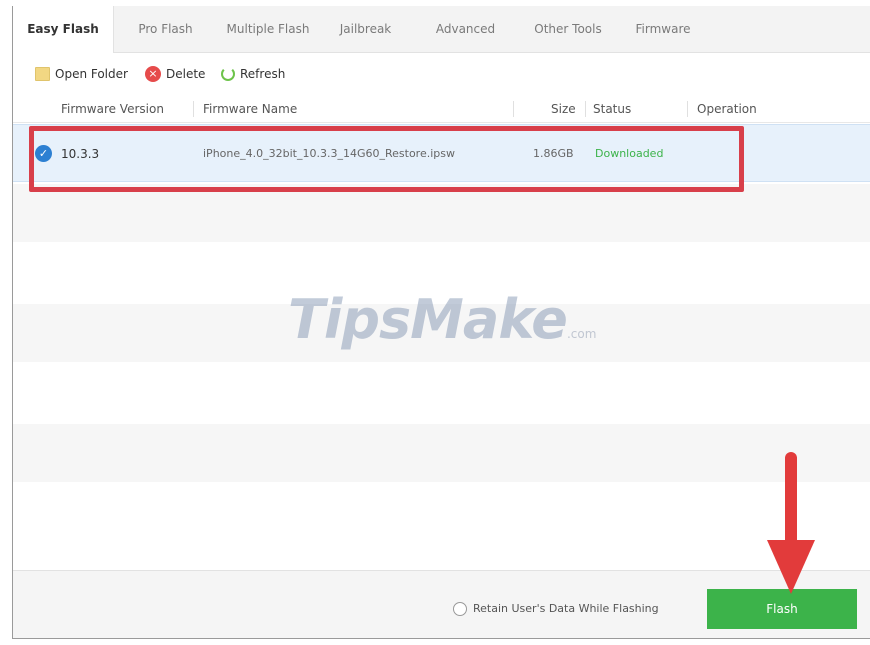 The height and width of the screenshot is (645, 870). What do you see at coordinates (153, 74) in the screenshot?
I see `delete-icon: ×` at bounding box center [153, 74].